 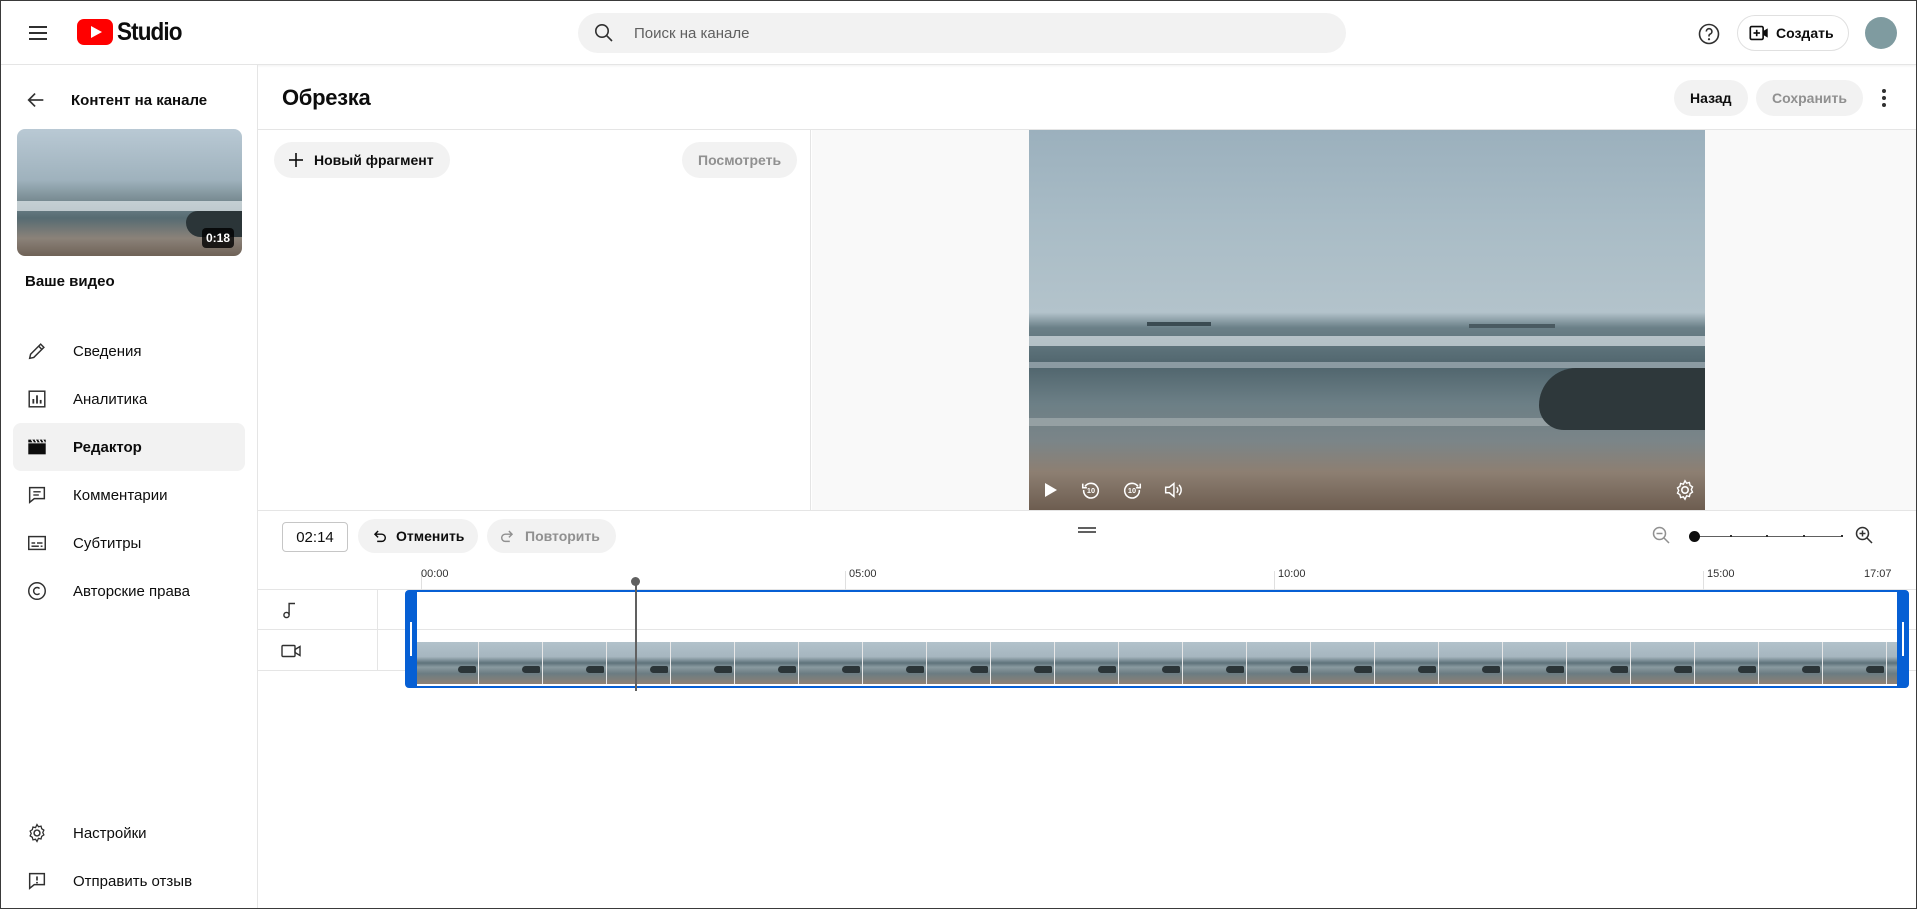 What do you see at coordinates (507, 536) in the screenshot?
I see `redo-icon` at bounding box center [507, 536].